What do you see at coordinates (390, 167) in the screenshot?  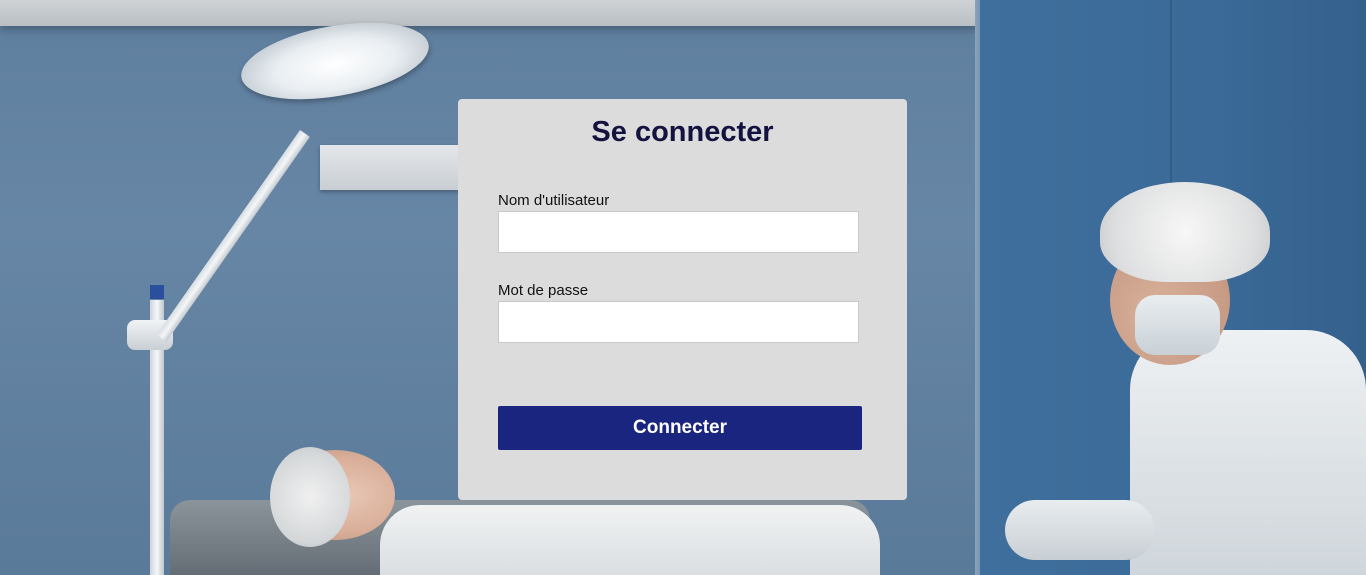 I see `background-wall-rail` at bounding box center [390, 167].